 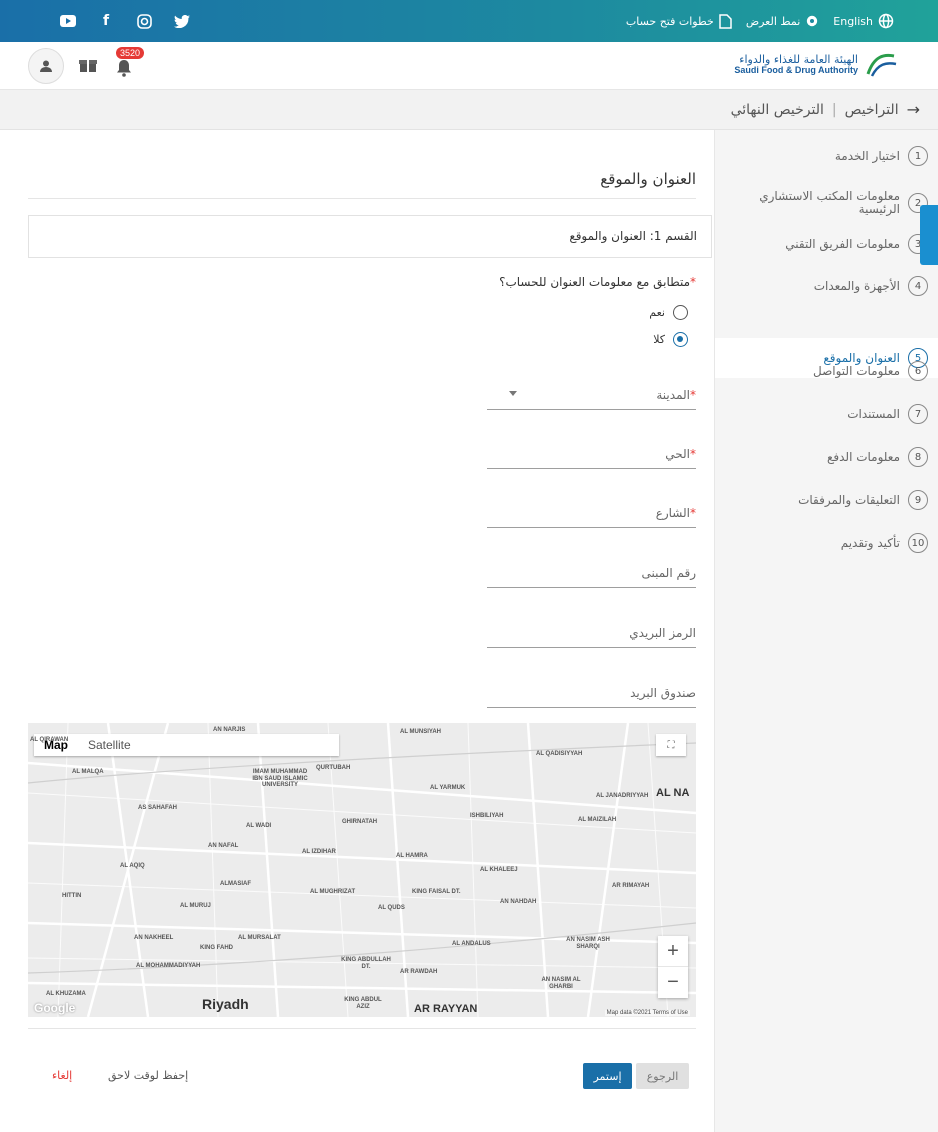 I want to click on step-number: 4, so click(x=918, y=286).